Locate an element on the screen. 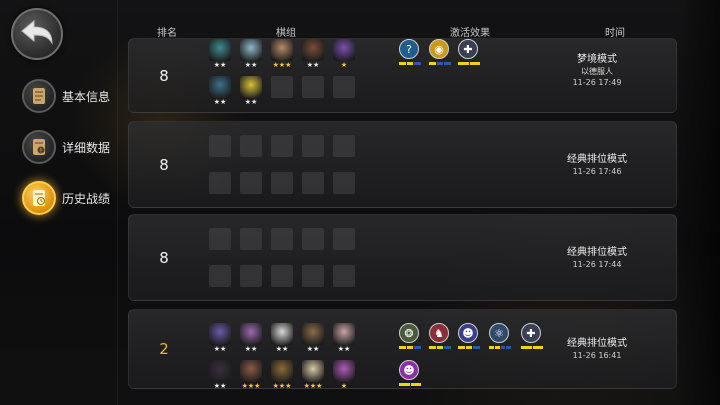 The image size is (720, 405). sidebar-item-basic-info: 基本信息 is located at coordinates (66, 96).